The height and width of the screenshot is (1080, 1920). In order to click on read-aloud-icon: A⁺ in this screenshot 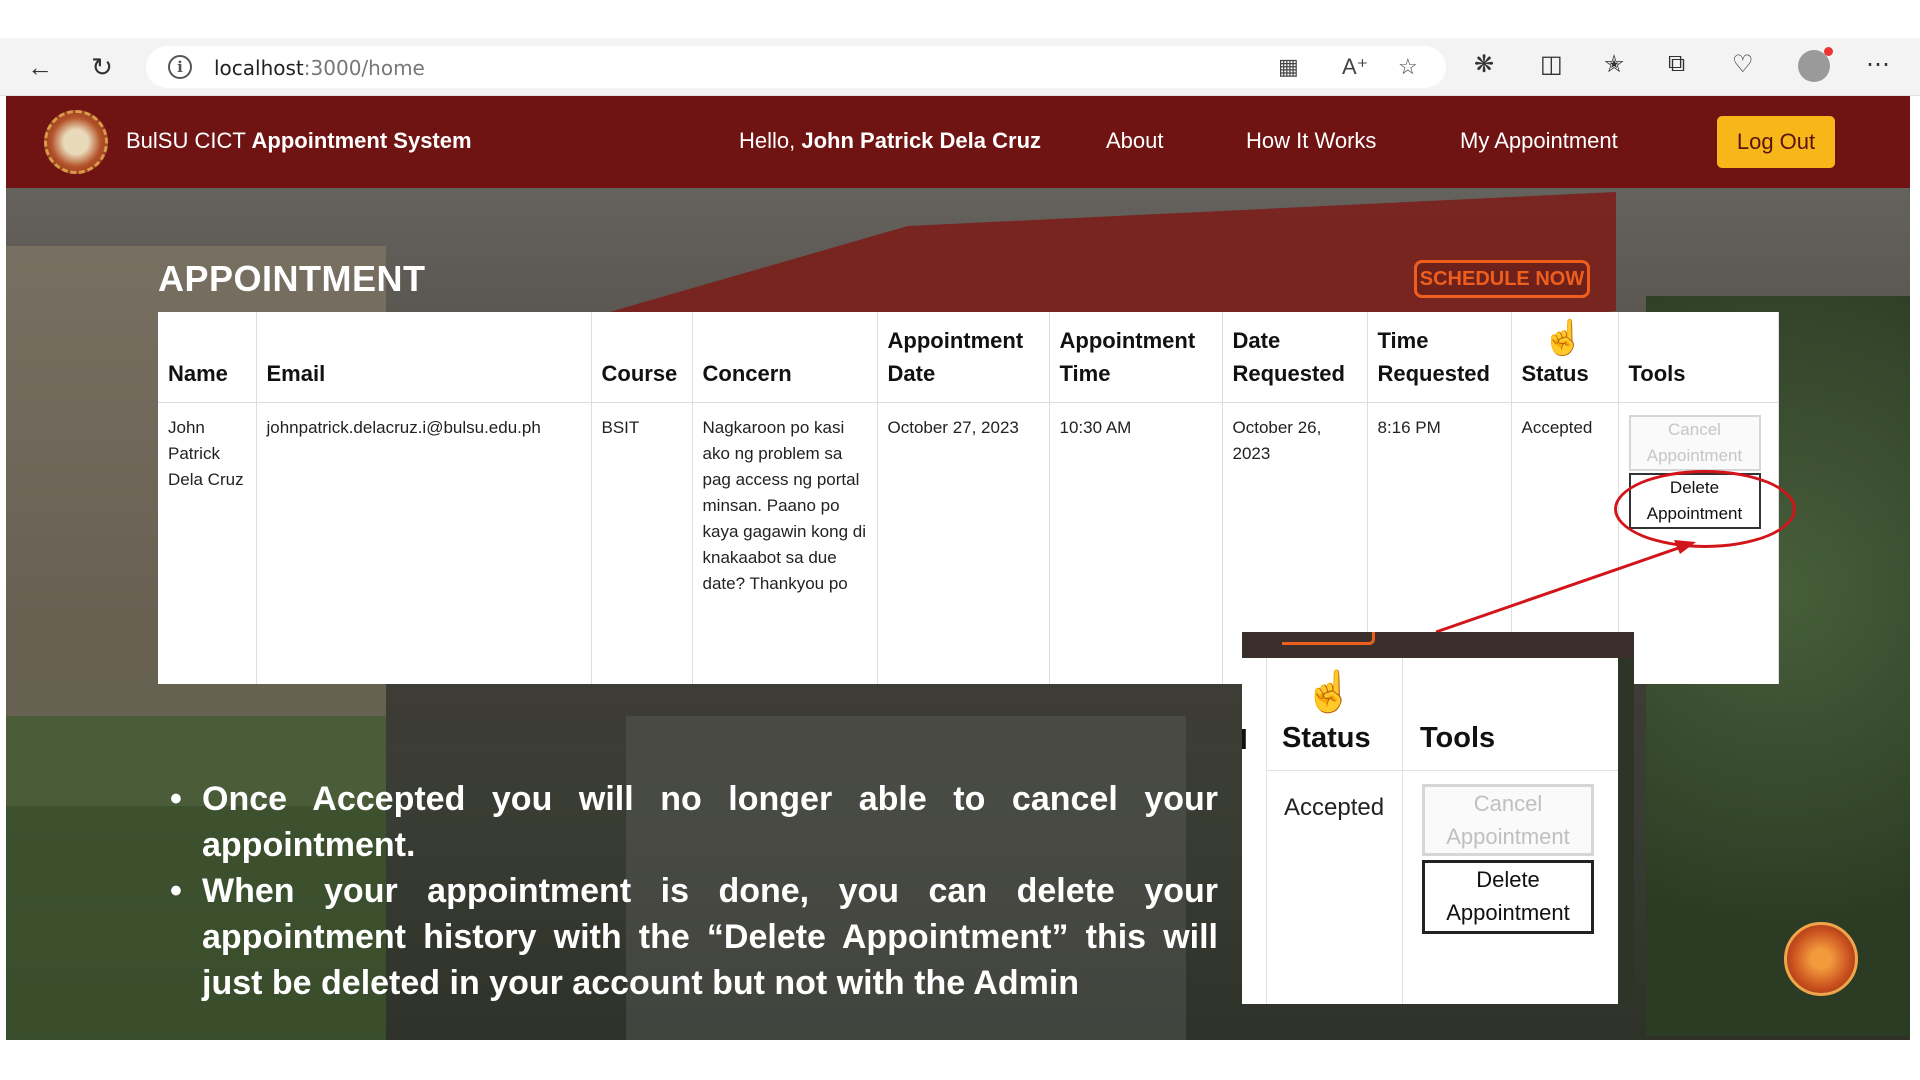, I will do `click(1355, 67)`.